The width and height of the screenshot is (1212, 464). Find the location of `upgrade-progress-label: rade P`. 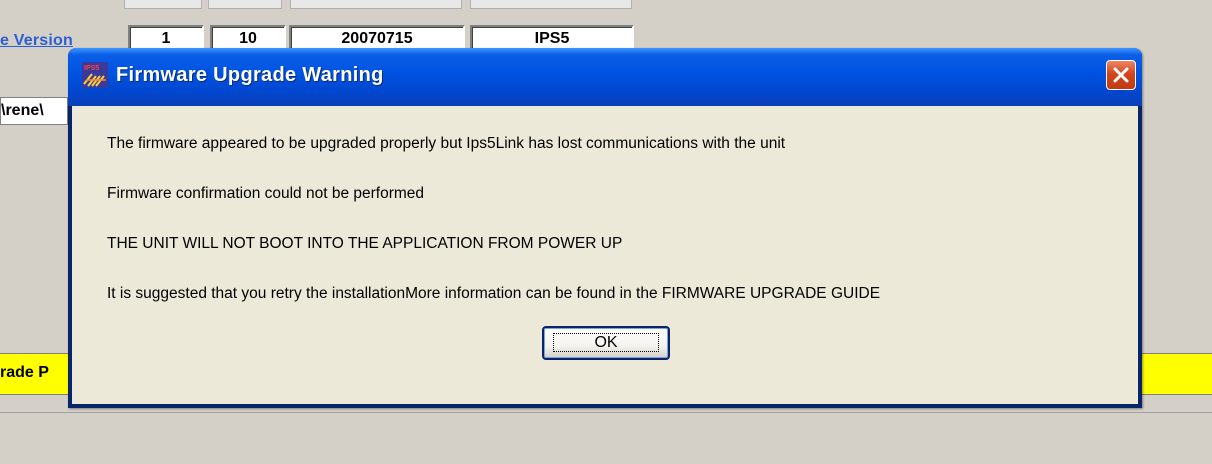

upgrade-progress-label: rade P is located at coordinates (24, 372).